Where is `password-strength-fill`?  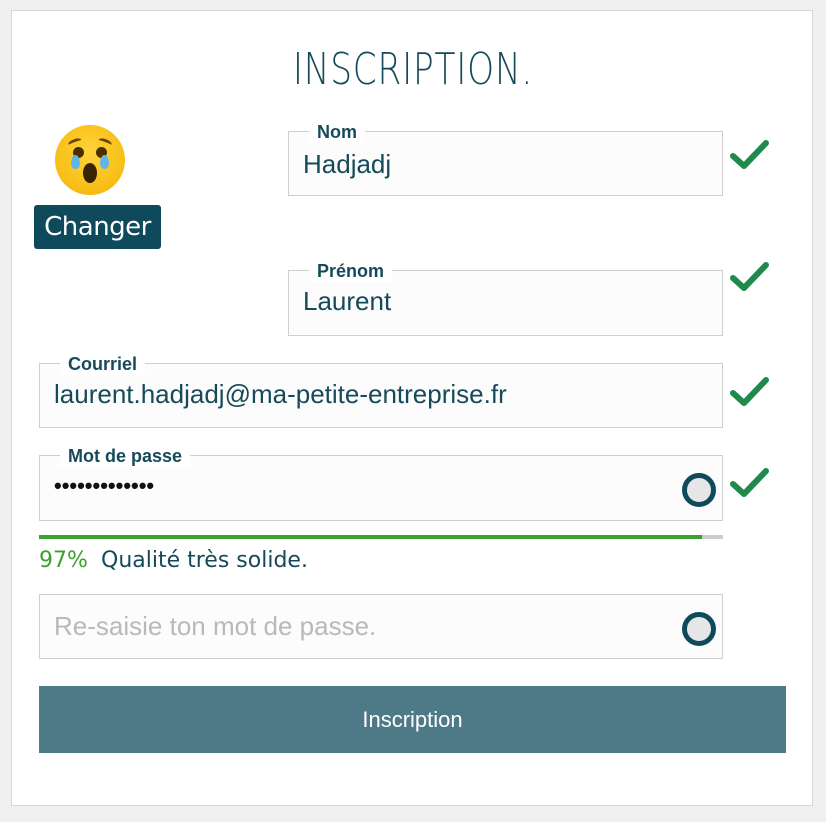
password-strength-fill is located at coordinates (371, 537).